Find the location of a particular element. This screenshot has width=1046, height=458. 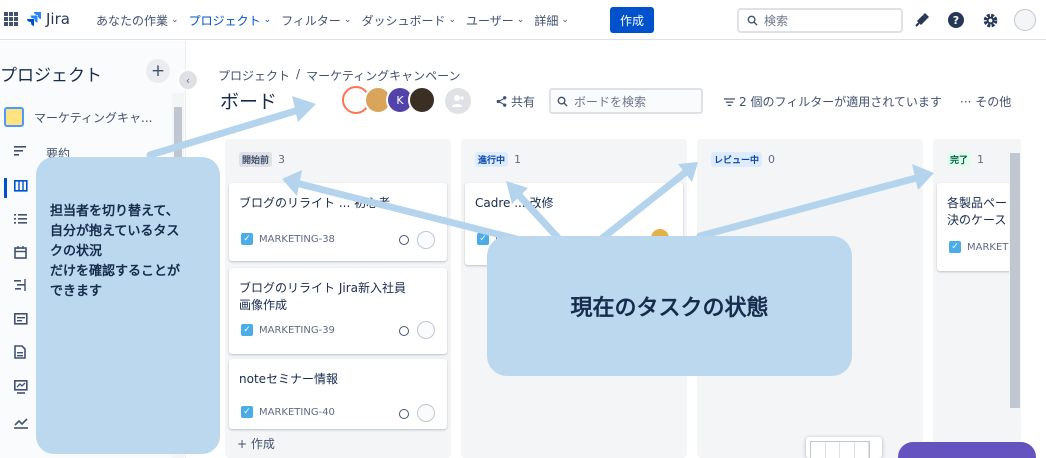

nav-filters: フィルター ⌄ is located at coordinates (316, 20).